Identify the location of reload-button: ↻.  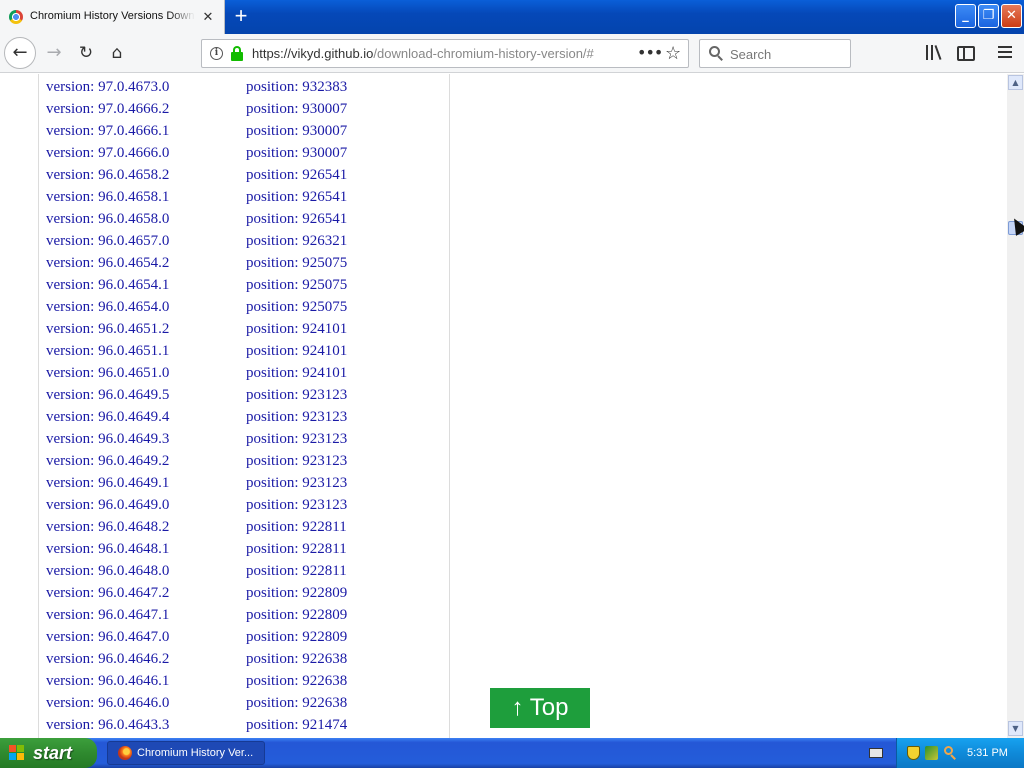
(86, 54).